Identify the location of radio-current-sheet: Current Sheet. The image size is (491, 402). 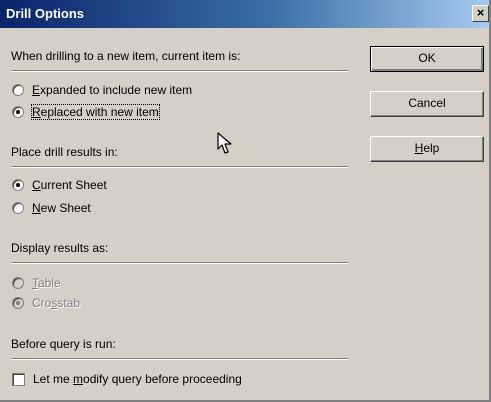
(59, 185).